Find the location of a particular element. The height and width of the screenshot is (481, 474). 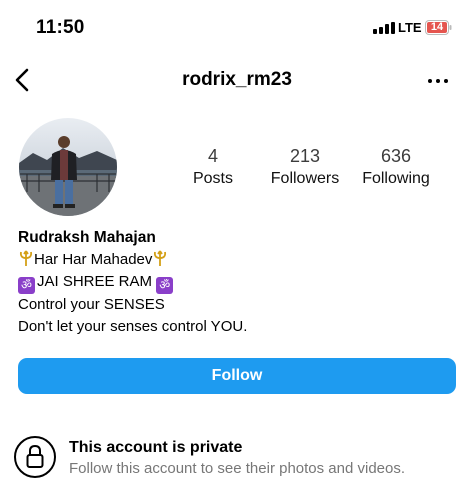

posts-count: 4 is located at coordinates (212, 156).